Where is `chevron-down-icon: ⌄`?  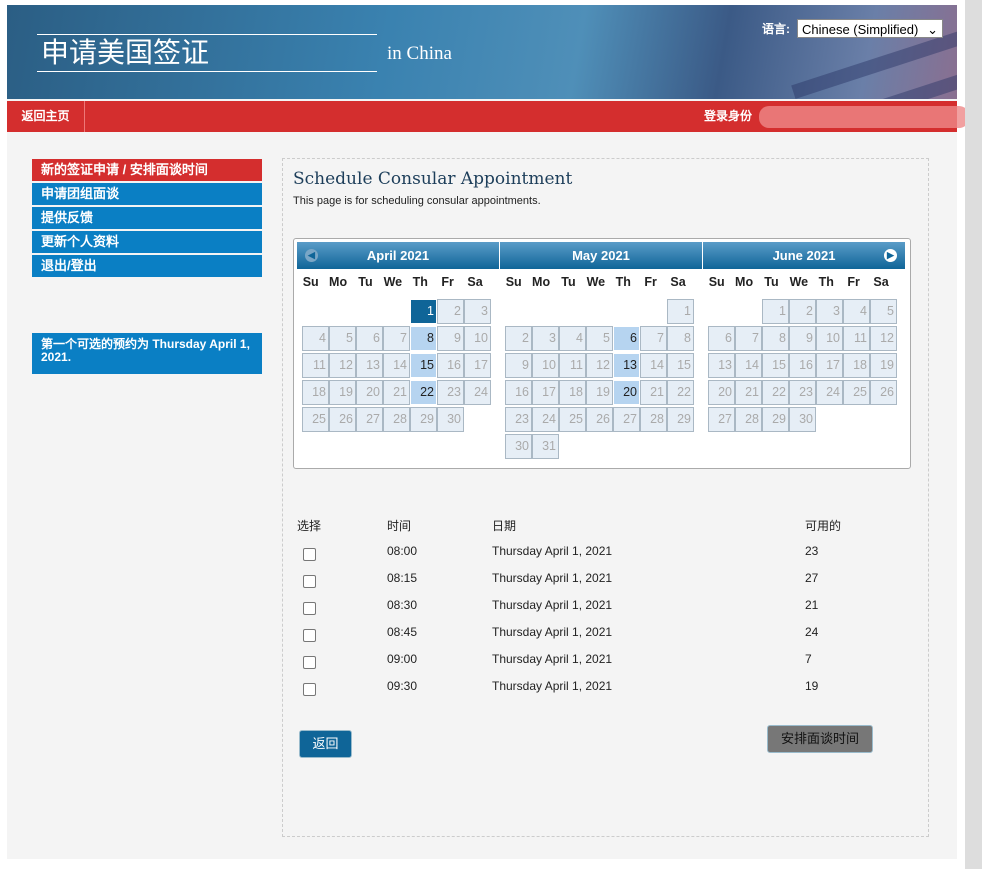
chevron-down-icon: ⌄ is located at coordinates (932, 29).